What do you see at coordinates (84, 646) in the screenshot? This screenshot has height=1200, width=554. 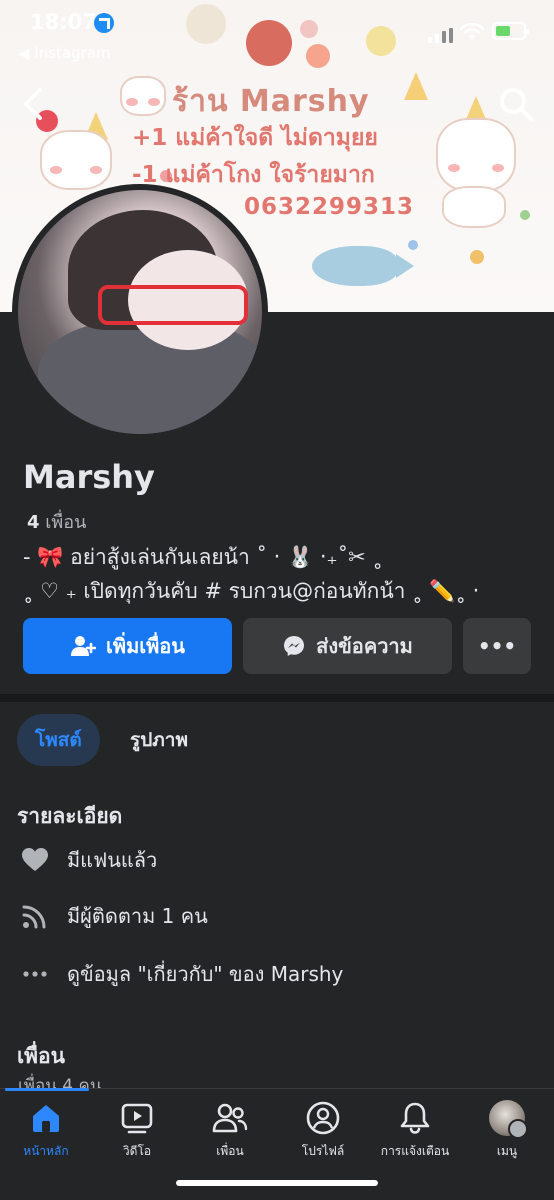 I see `add-person-icon` at bounding box center [84, 646].